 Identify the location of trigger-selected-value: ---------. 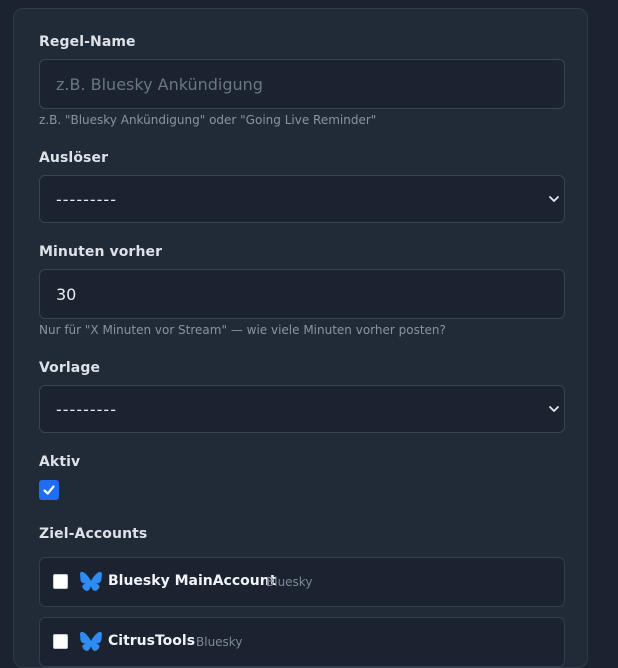
(86, 199).